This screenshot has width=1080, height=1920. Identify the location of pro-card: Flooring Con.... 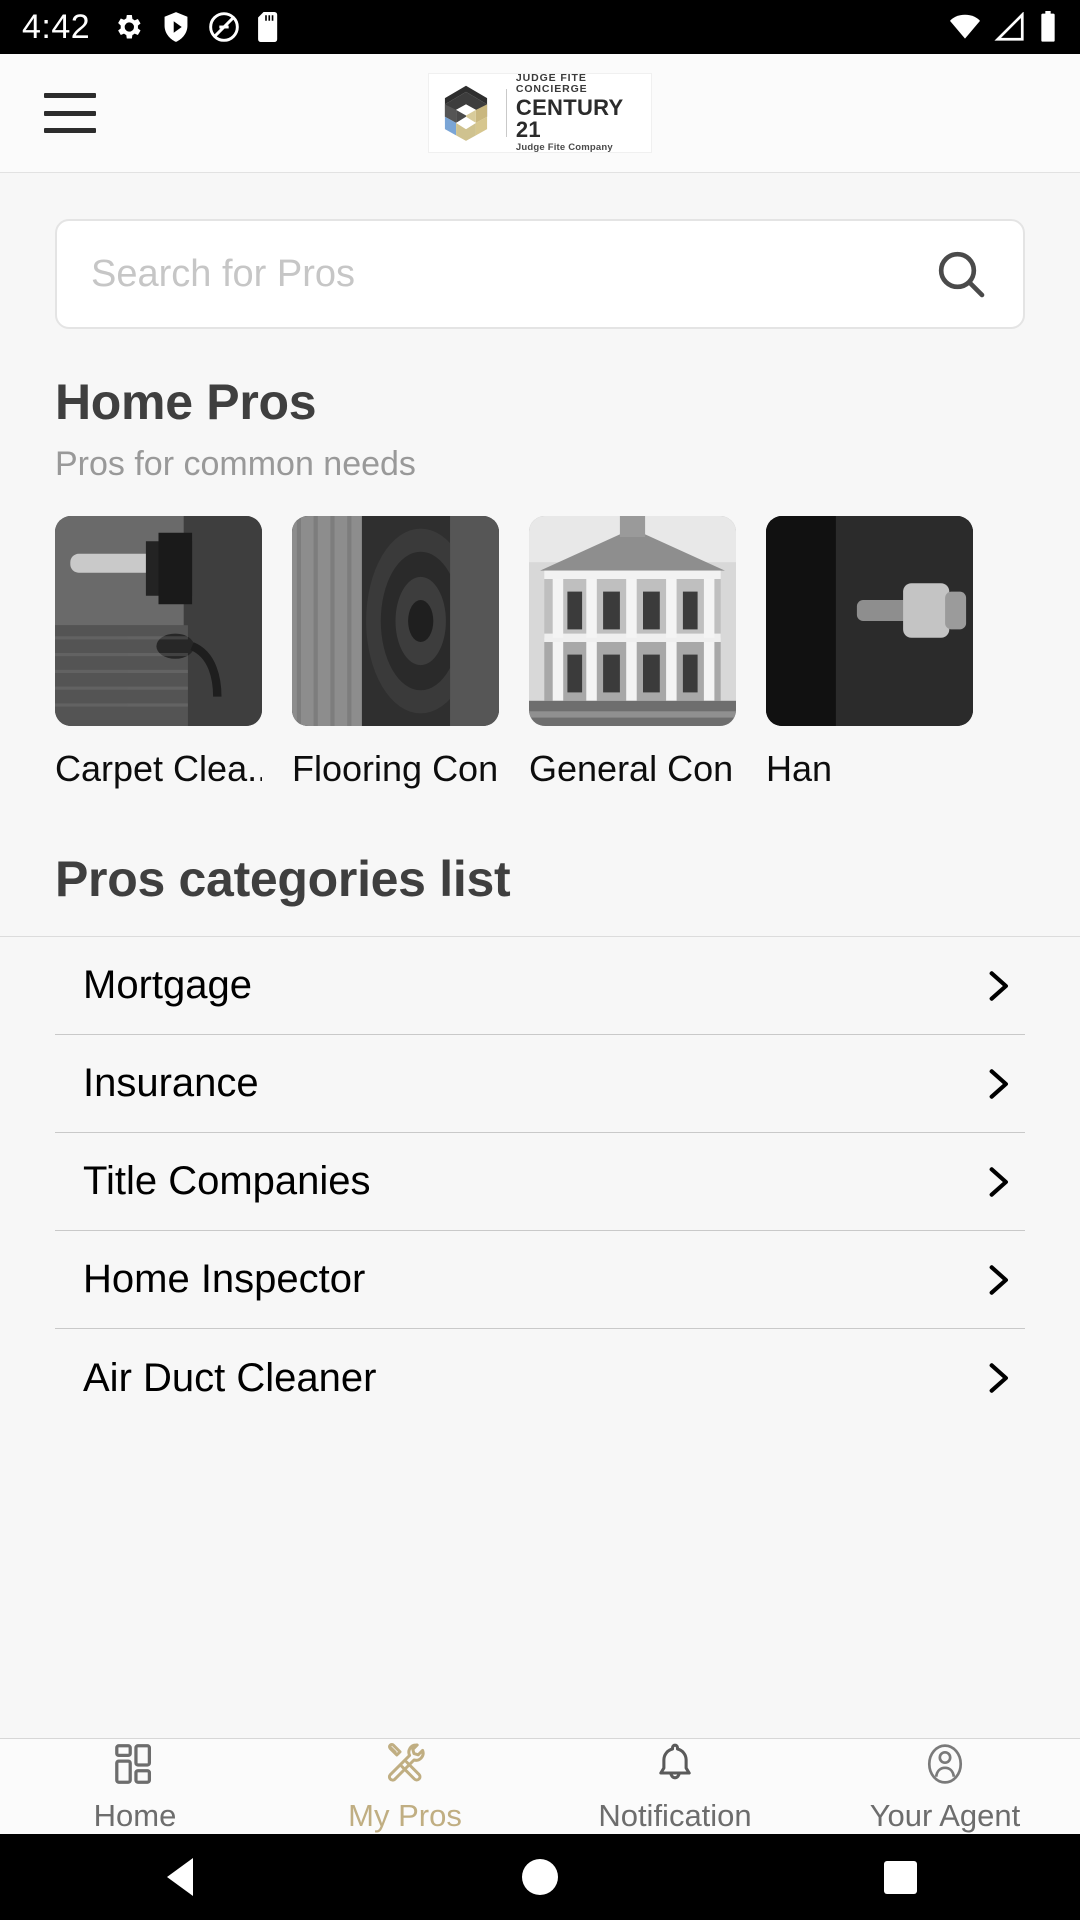
(395, 653).